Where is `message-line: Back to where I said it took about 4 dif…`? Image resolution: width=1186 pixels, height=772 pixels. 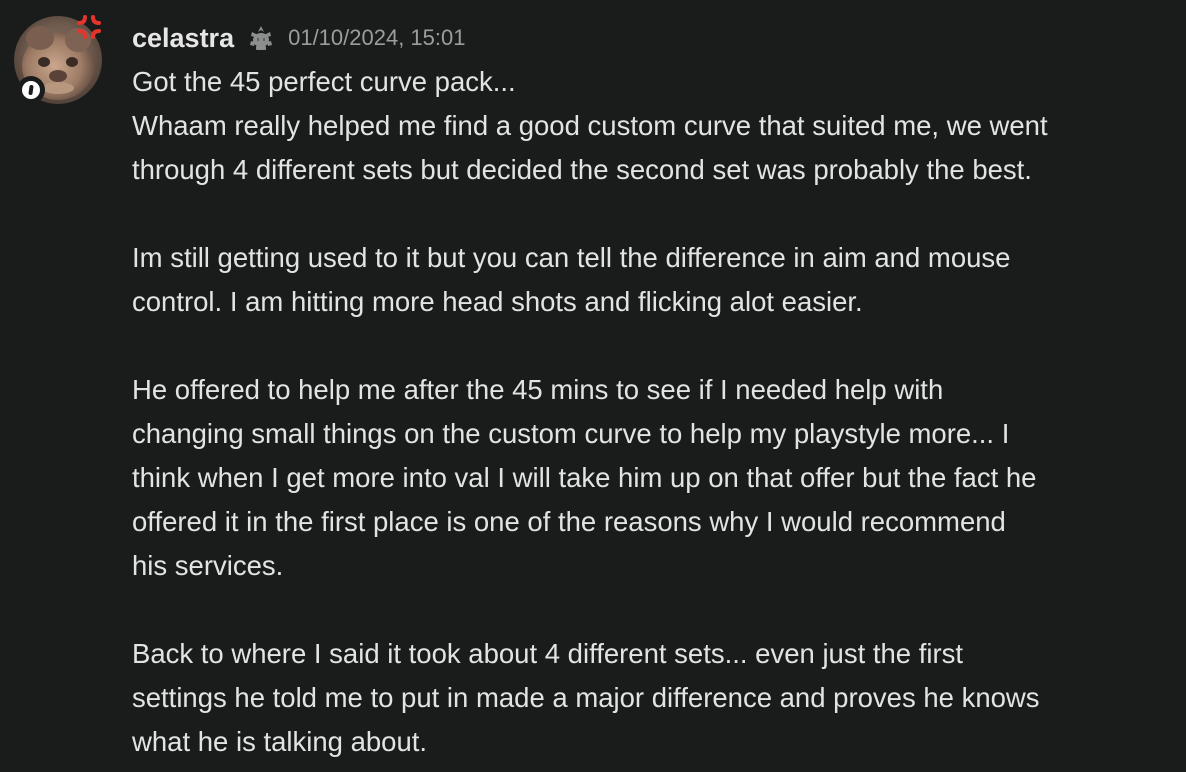 message-line: Back to where I said it took about 4 dif… is located at coordinates (548, 653).